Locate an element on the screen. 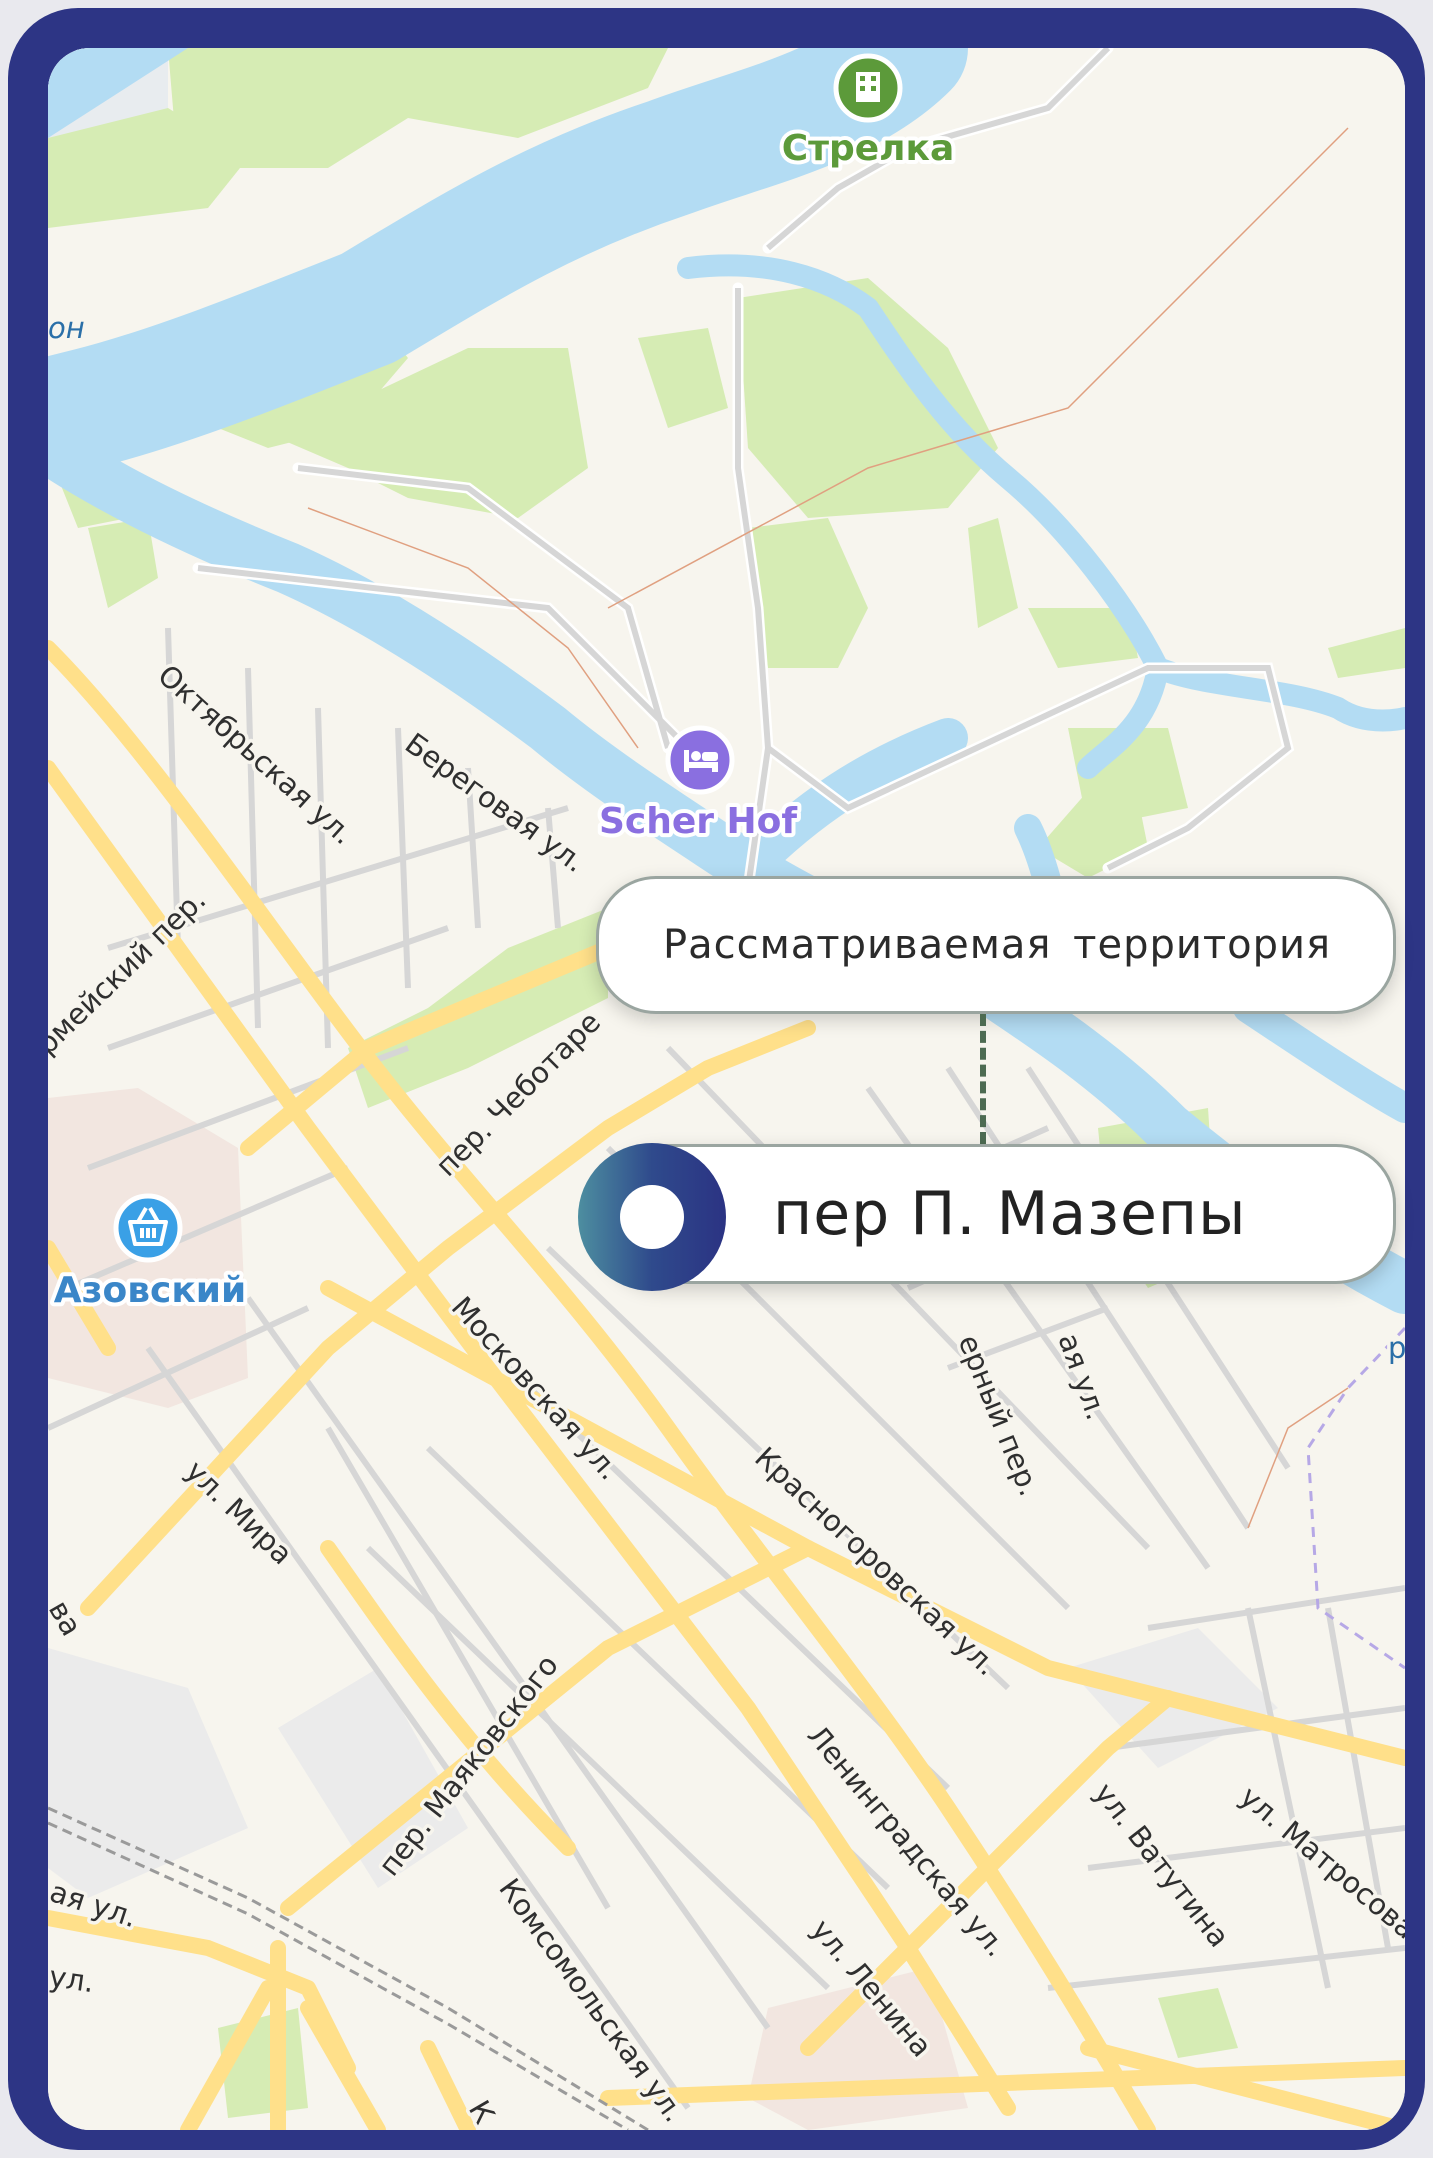 The height and width of the screenshot is (2158, 1433). territory-callout: Рассматриваемая территория is located at coordinates (996, 945).